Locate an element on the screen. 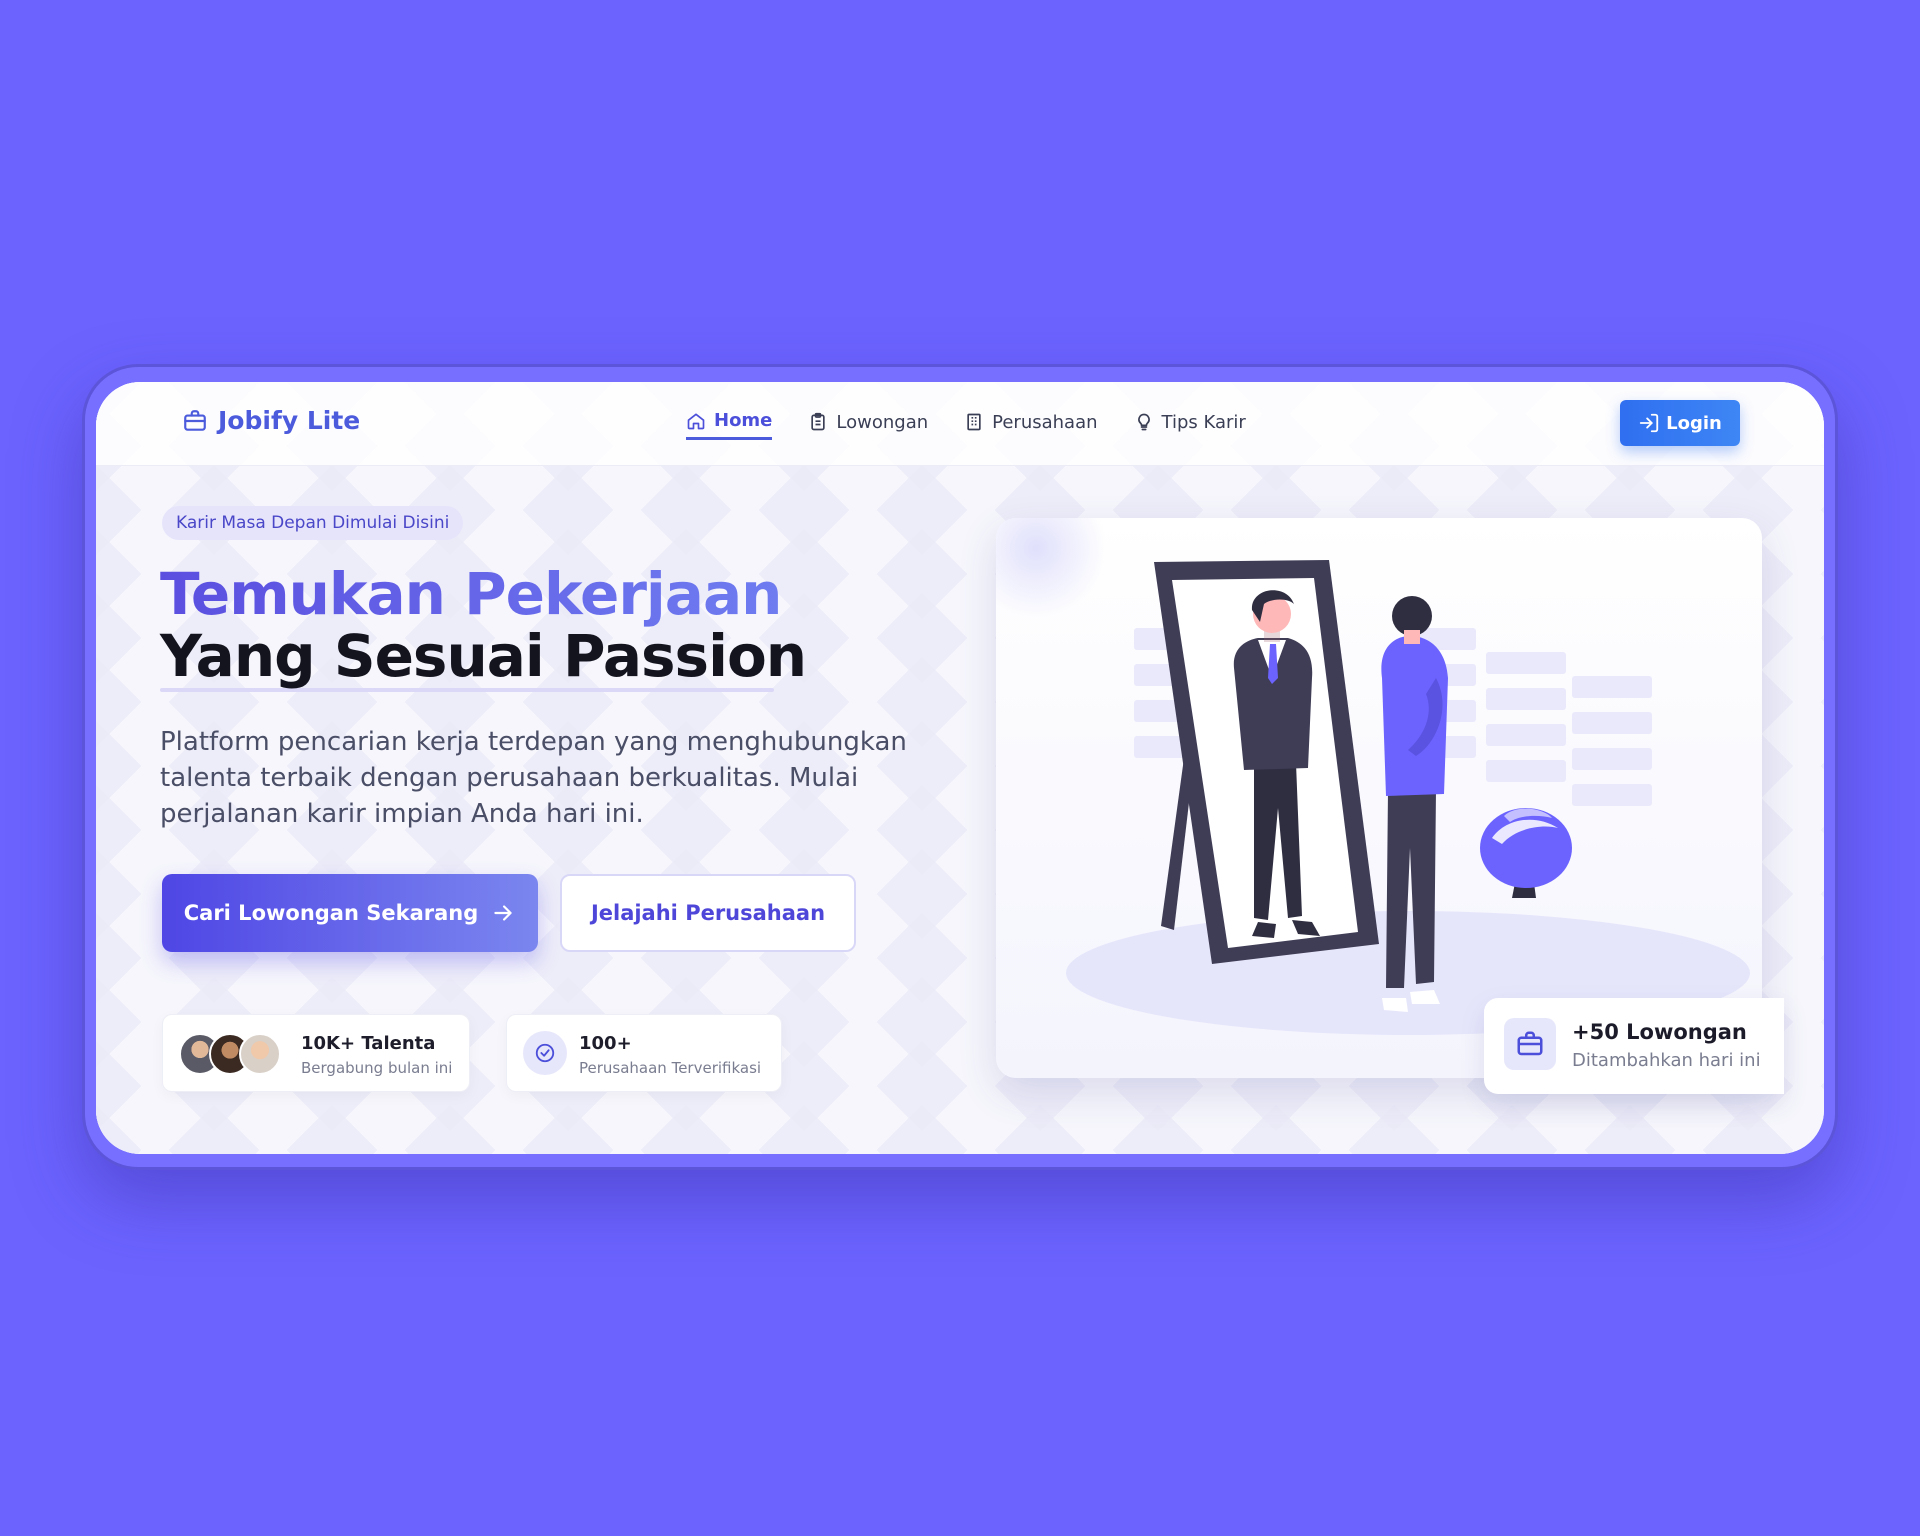  avatar-group is located at coordinates (234, 1055).